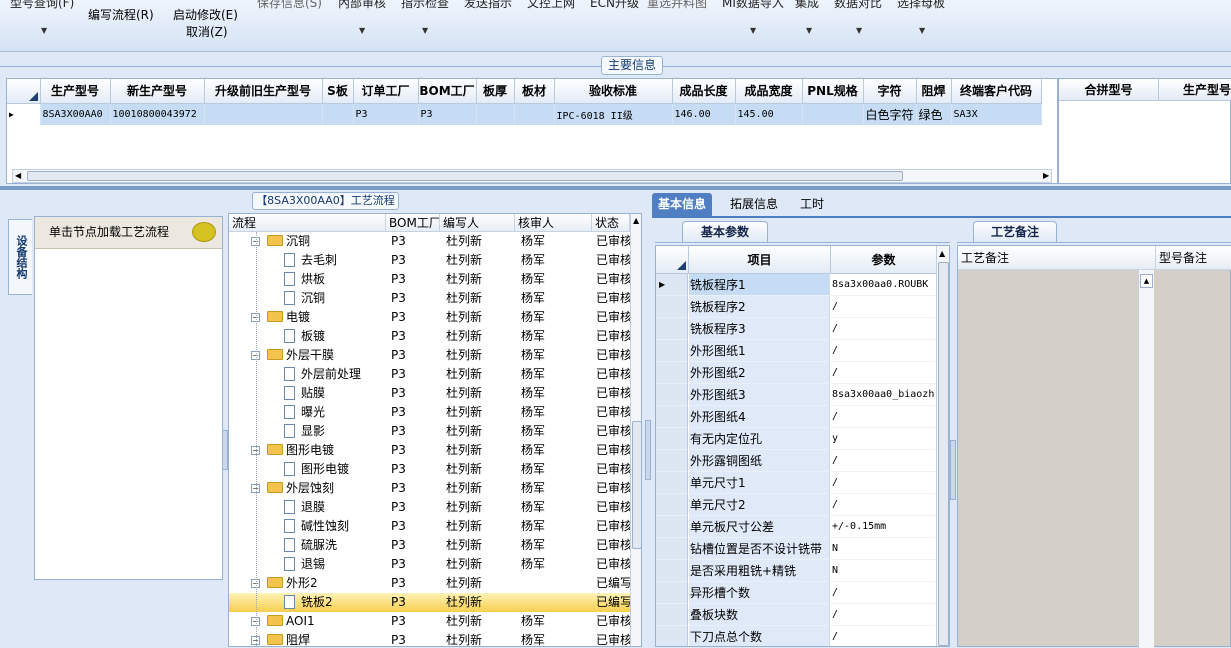 The width and height of the screenshot is (1231, 648). What do you see at coordinates (495, 91) in the screenshot?
I see `col-header: 板厚` at bounding box center [495, 91].